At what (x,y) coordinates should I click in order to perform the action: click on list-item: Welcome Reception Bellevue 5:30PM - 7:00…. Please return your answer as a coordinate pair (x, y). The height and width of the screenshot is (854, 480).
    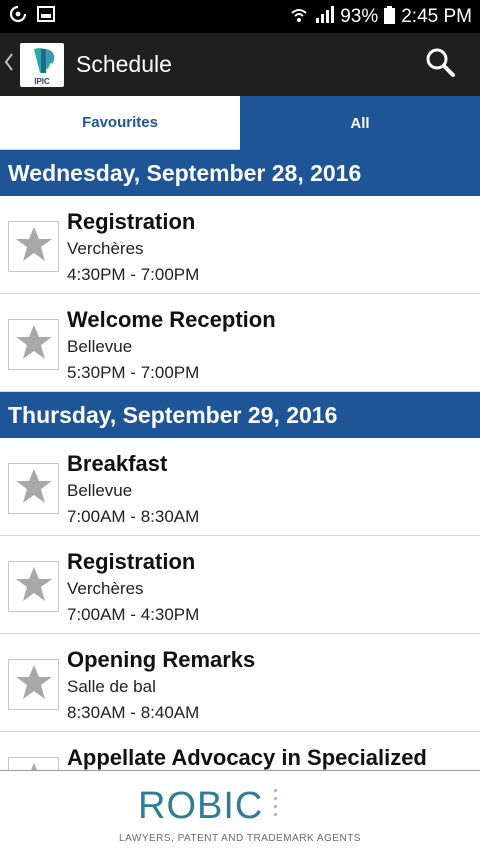
    Looking at the image, I should click on (240, 343).